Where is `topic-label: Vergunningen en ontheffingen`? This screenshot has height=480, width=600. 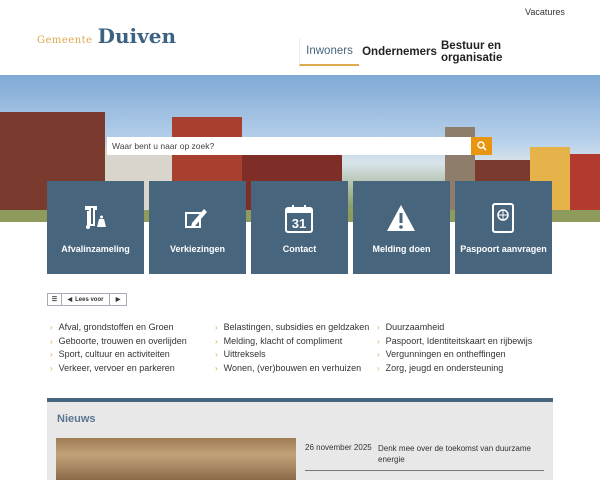 topic-label: Vergunningen en ontheffingen is located at coordinates (445, 354).